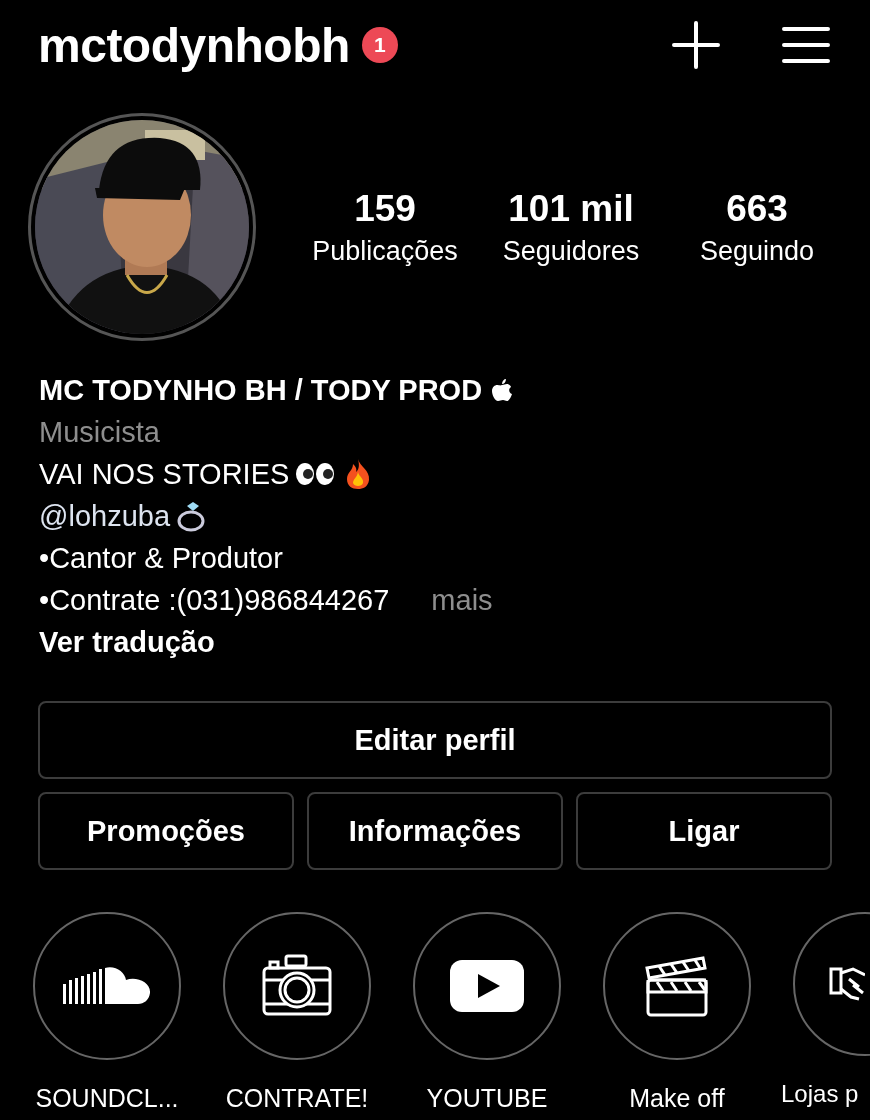 This screenshot has height=1120, width=870. What do you see at coordinates (161, 558) in the screenshot?
I see `bio-text: •Cantor & Produtor` at bounding box center [161, 558].